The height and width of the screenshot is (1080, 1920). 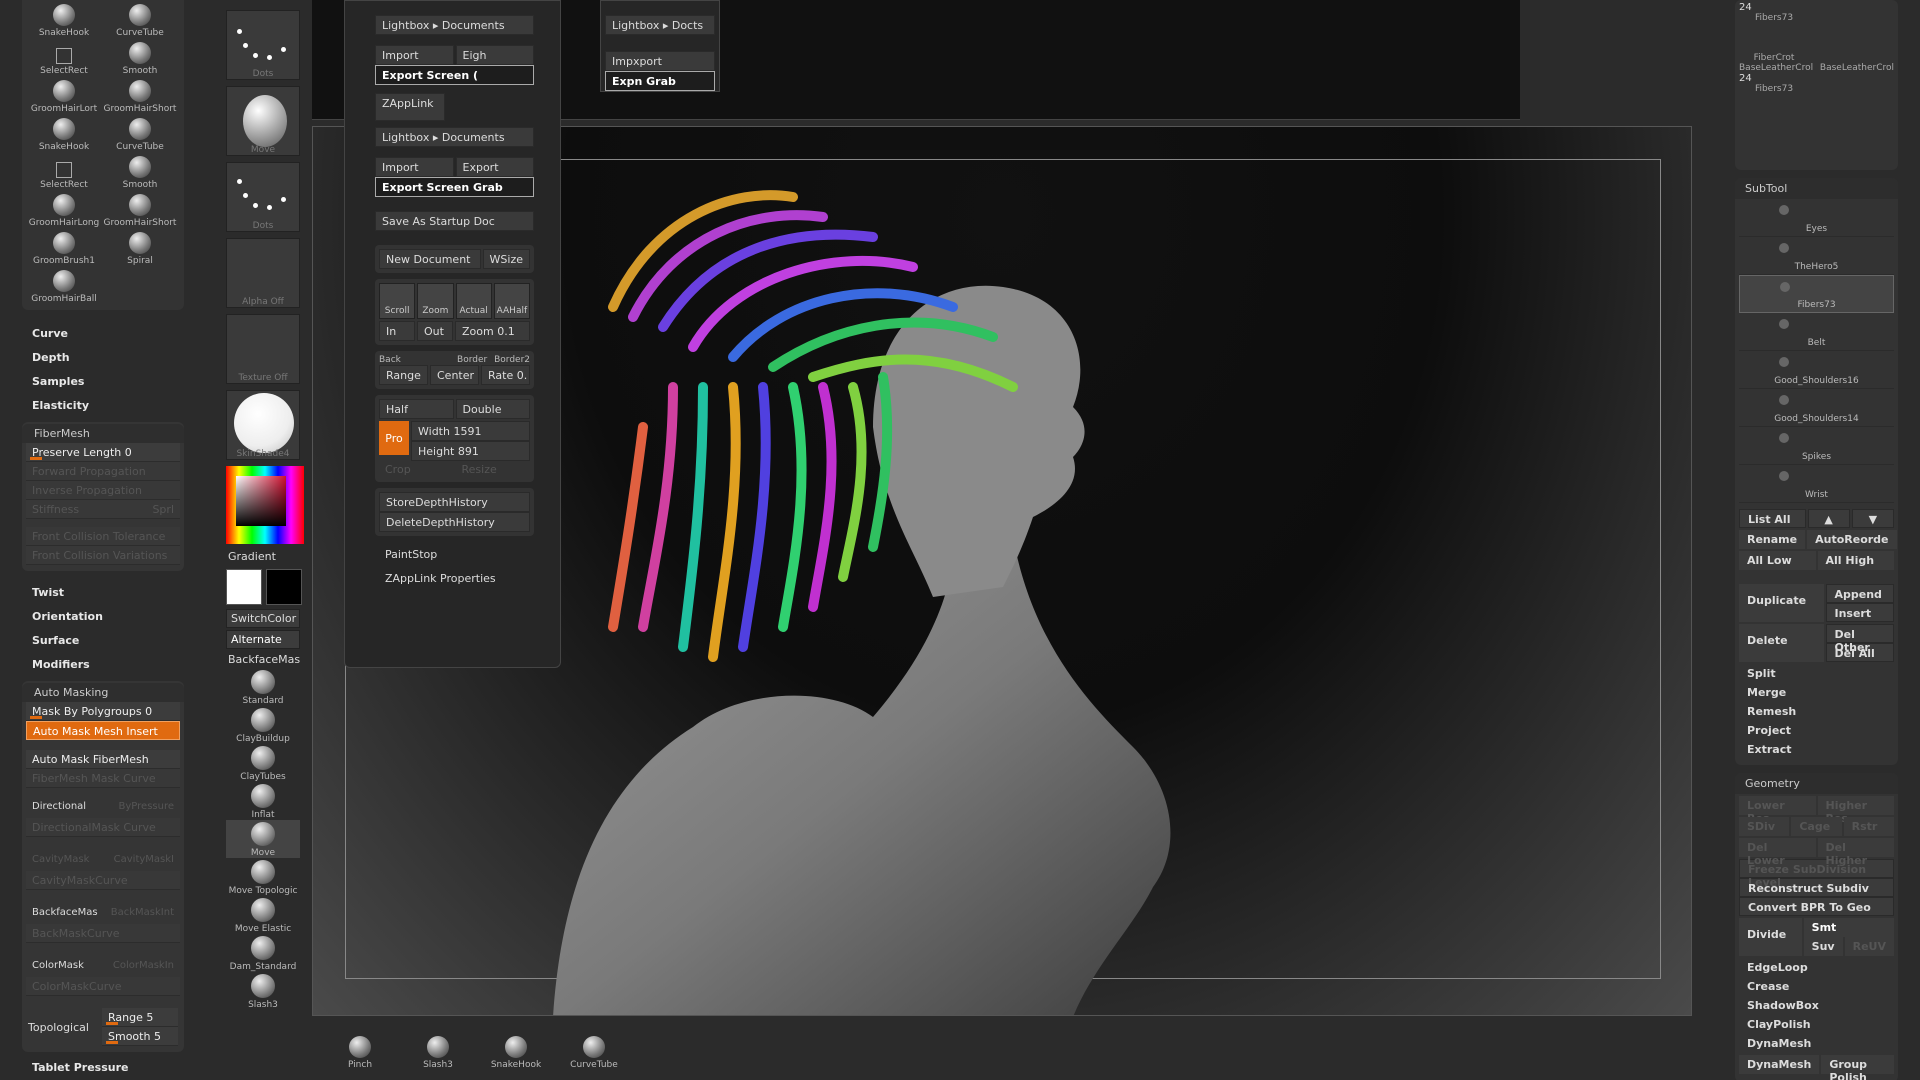 I want to click on alternate-button: Alternate, so click(x=263, y=639).